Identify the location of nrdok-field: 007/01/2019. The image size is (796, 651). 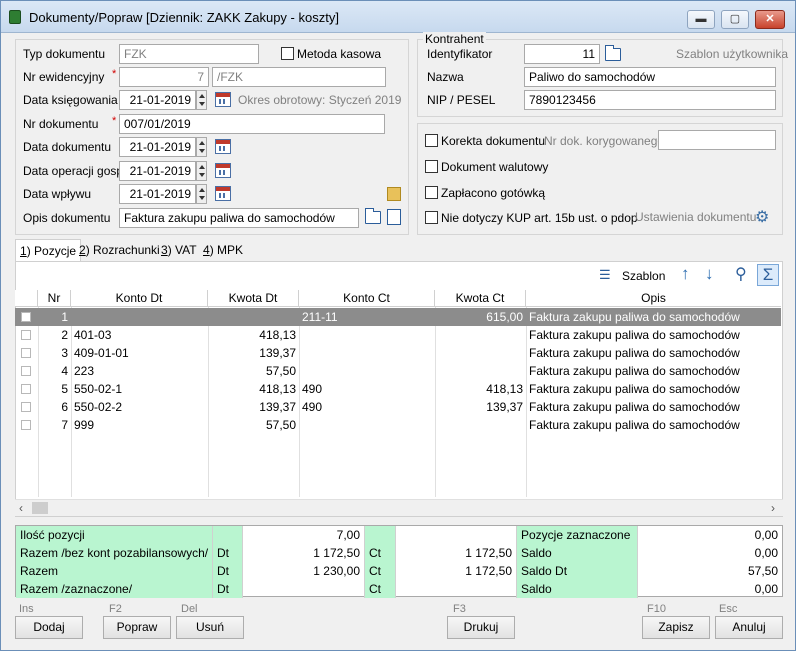
(252, 124).